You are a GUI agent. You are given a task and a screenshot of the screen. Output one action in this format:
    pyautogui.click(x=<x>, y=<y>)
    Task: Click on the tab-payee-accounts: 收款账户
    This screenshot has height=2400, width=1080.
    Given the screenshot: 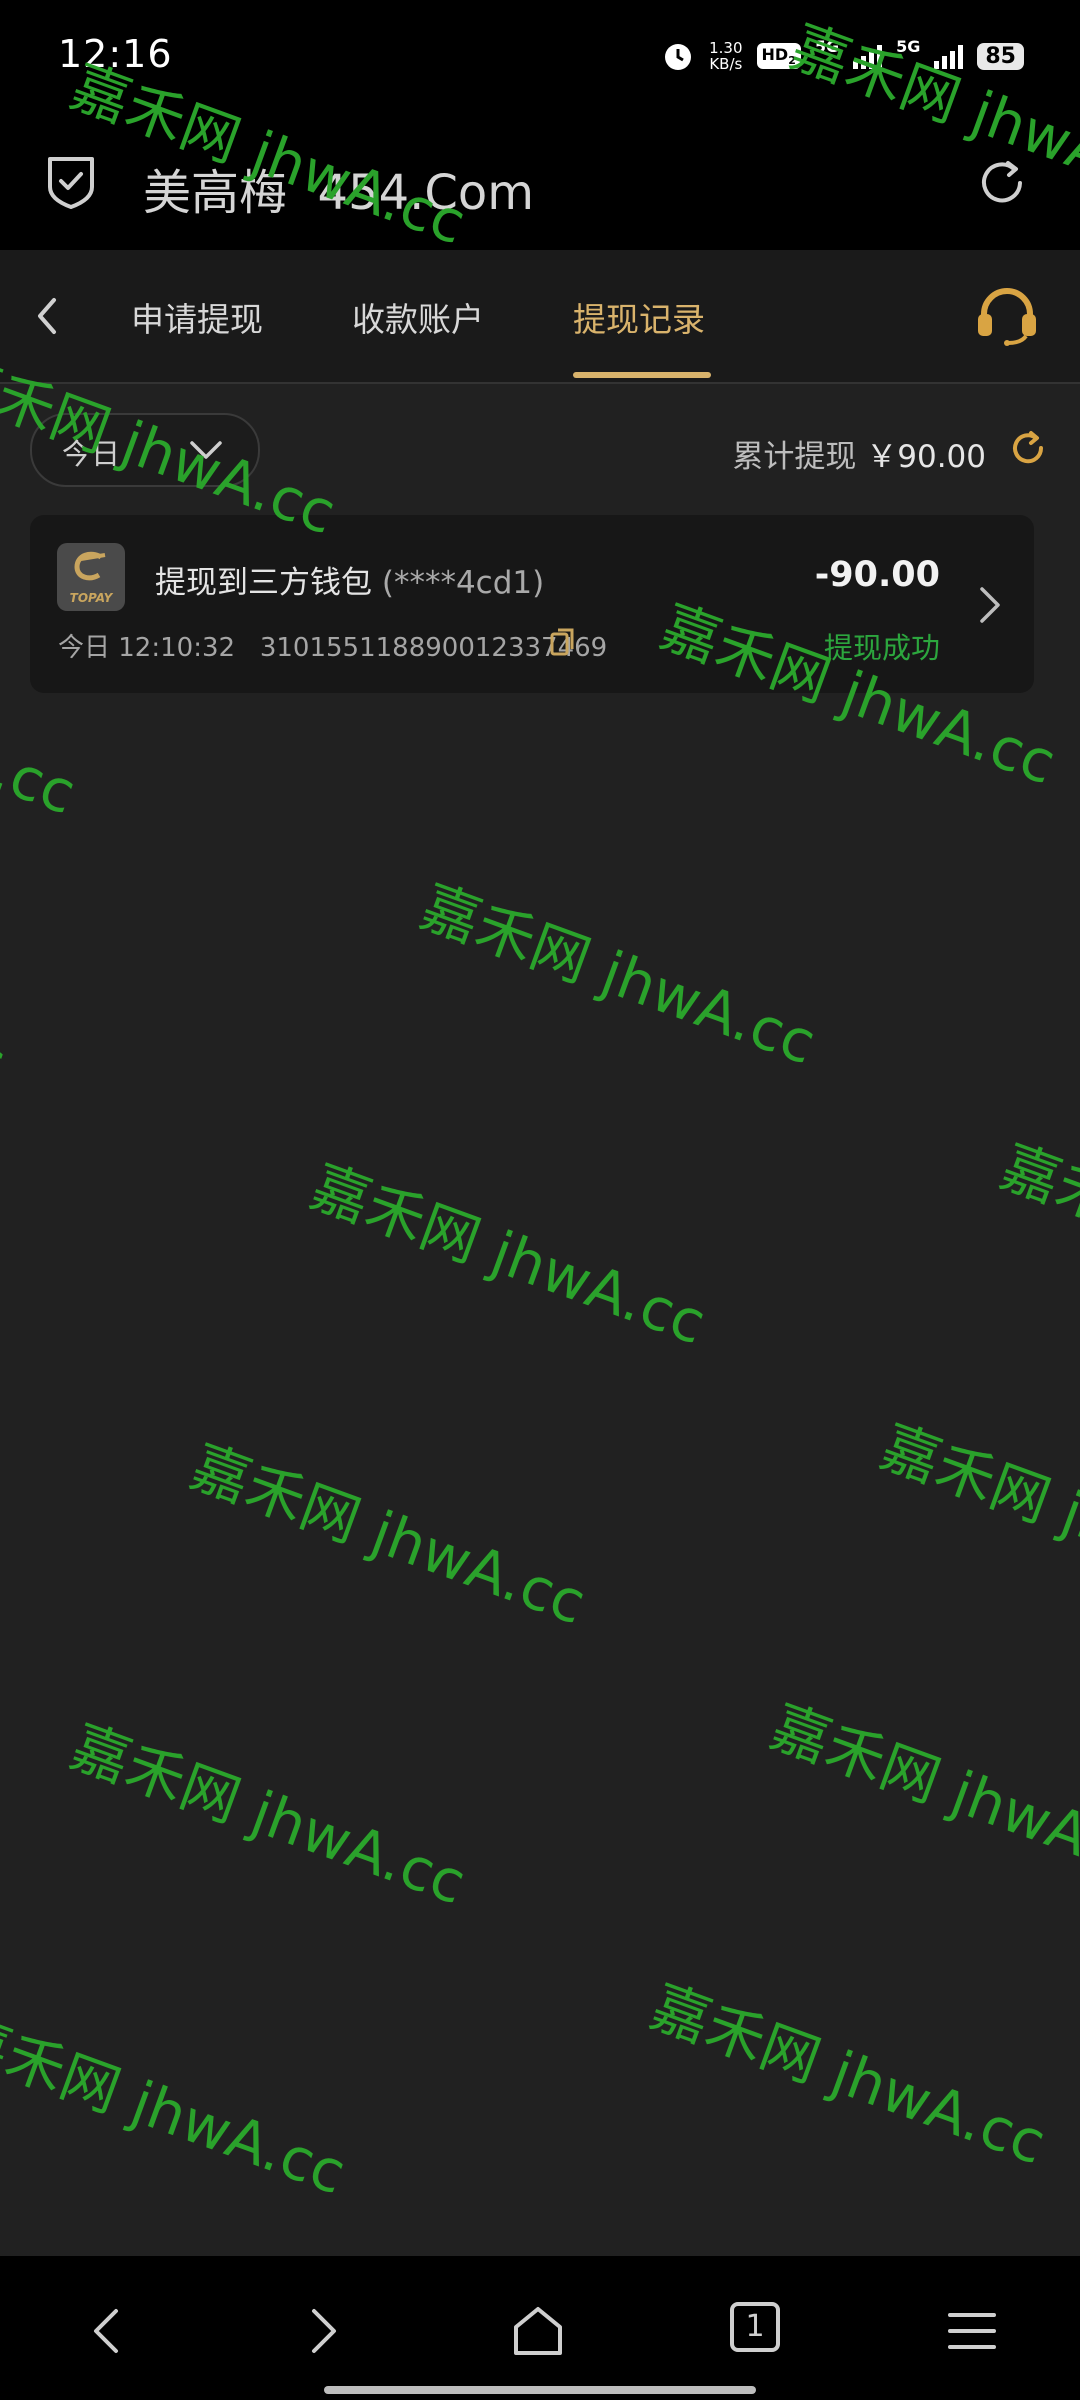 What is the action you would take?
    pyautogui.click(x=418, y=317)
    